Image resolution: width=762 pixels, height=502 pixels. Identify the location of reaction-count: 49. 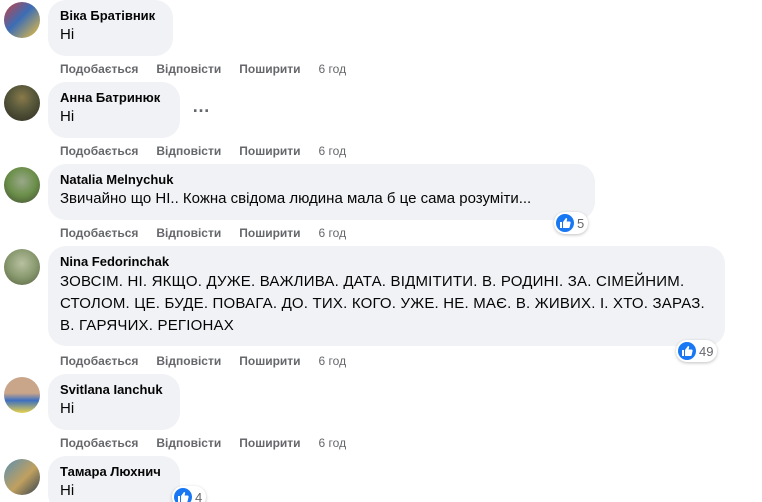
(697, 351).